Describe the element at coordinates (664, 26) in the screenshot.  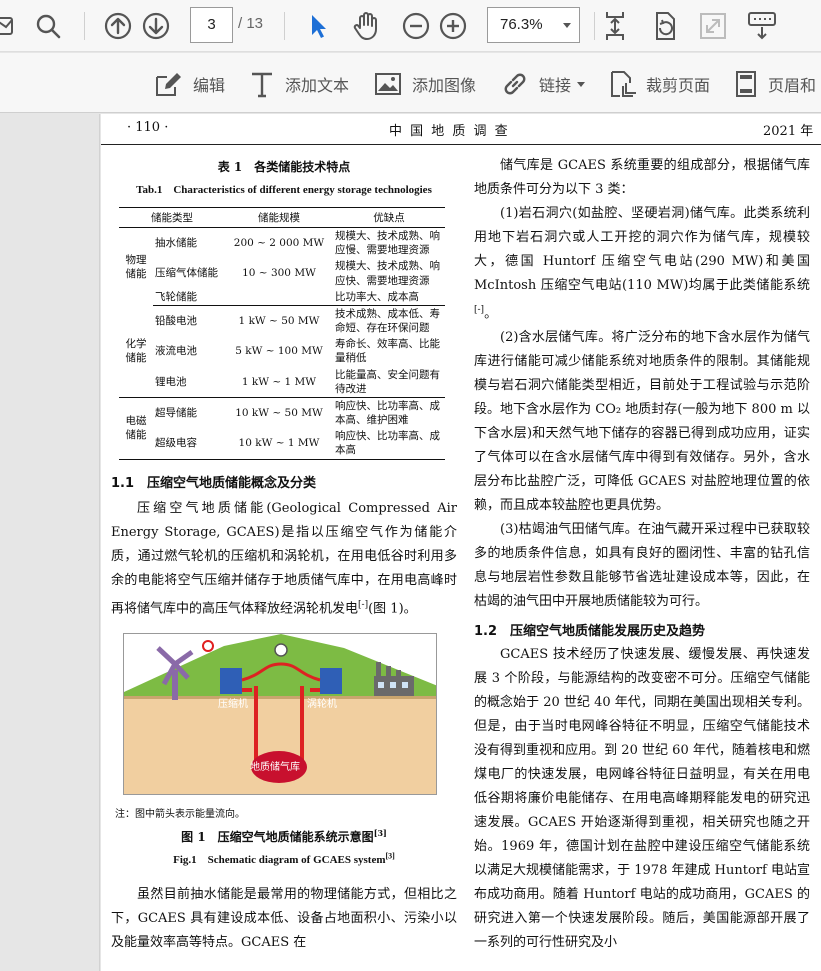
I see `rotate-page-icon` at that location.